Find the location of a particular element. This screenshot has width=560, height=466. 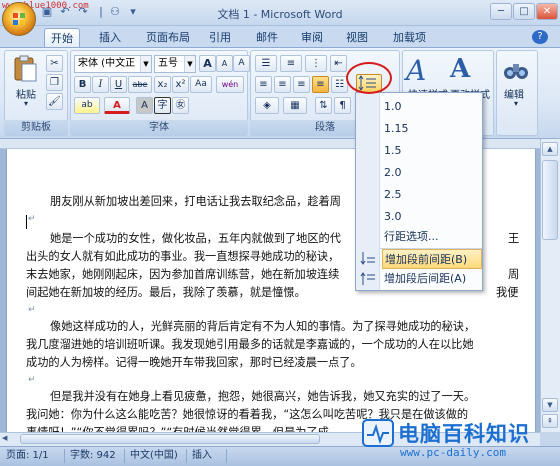

help-icon: ? is located at coordinates (540, 37).